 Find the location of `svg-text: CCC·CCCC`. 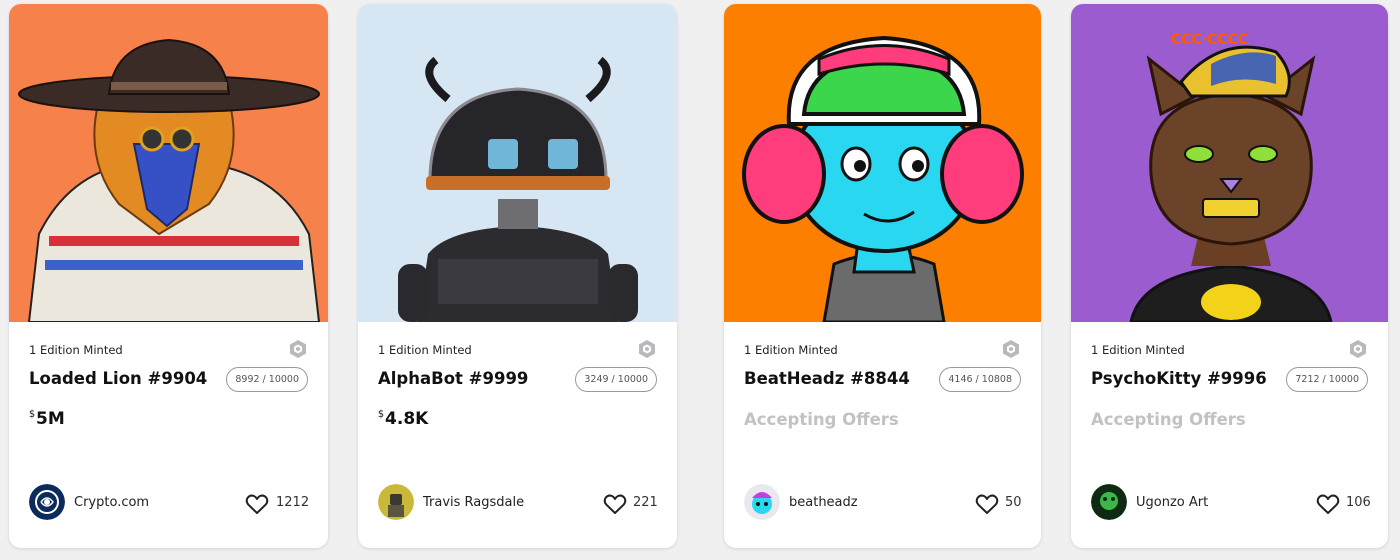

svg-text: CCC·CCCC is located at coordinates (1209, 40).